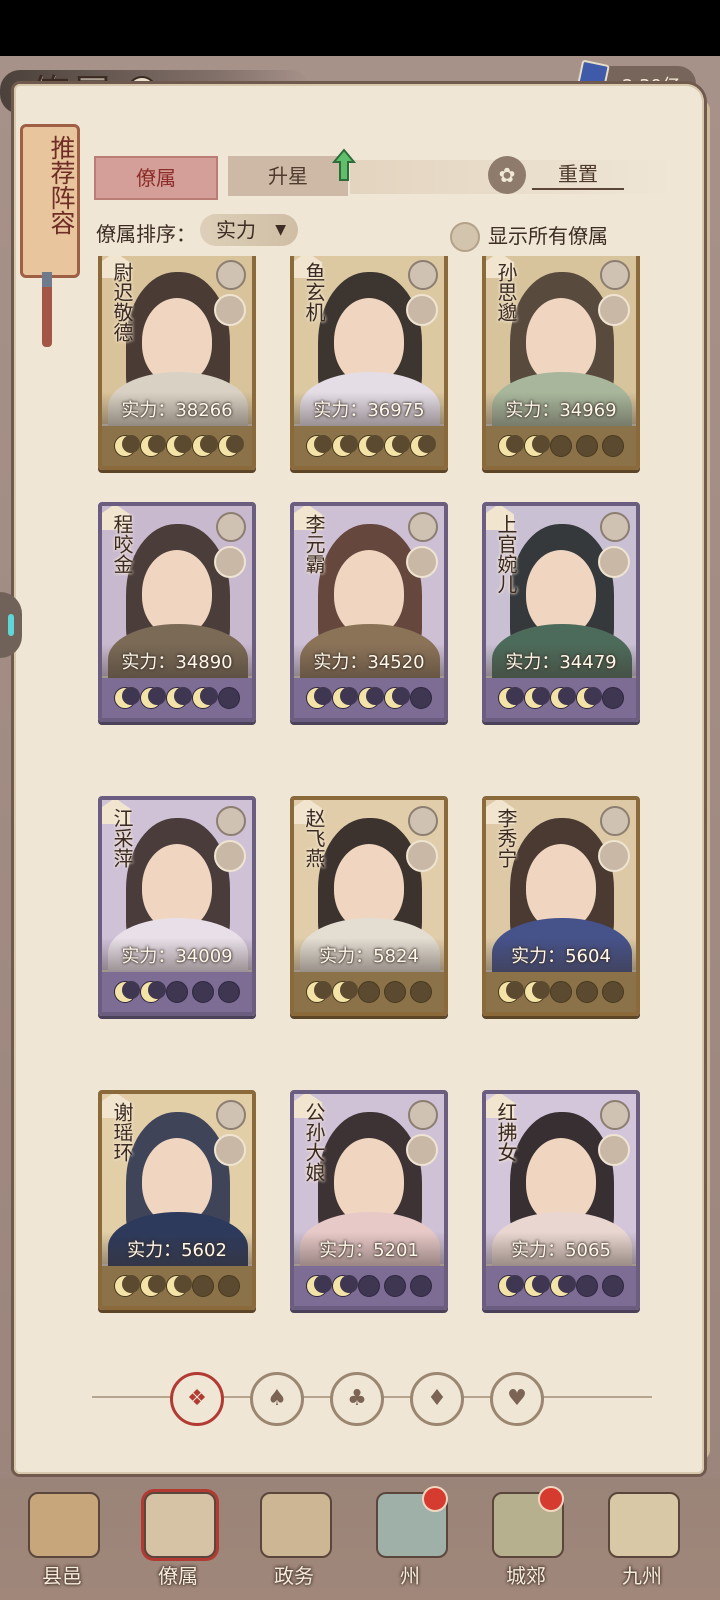  I want to click on nav-item: 九州, so click(642, 1540).